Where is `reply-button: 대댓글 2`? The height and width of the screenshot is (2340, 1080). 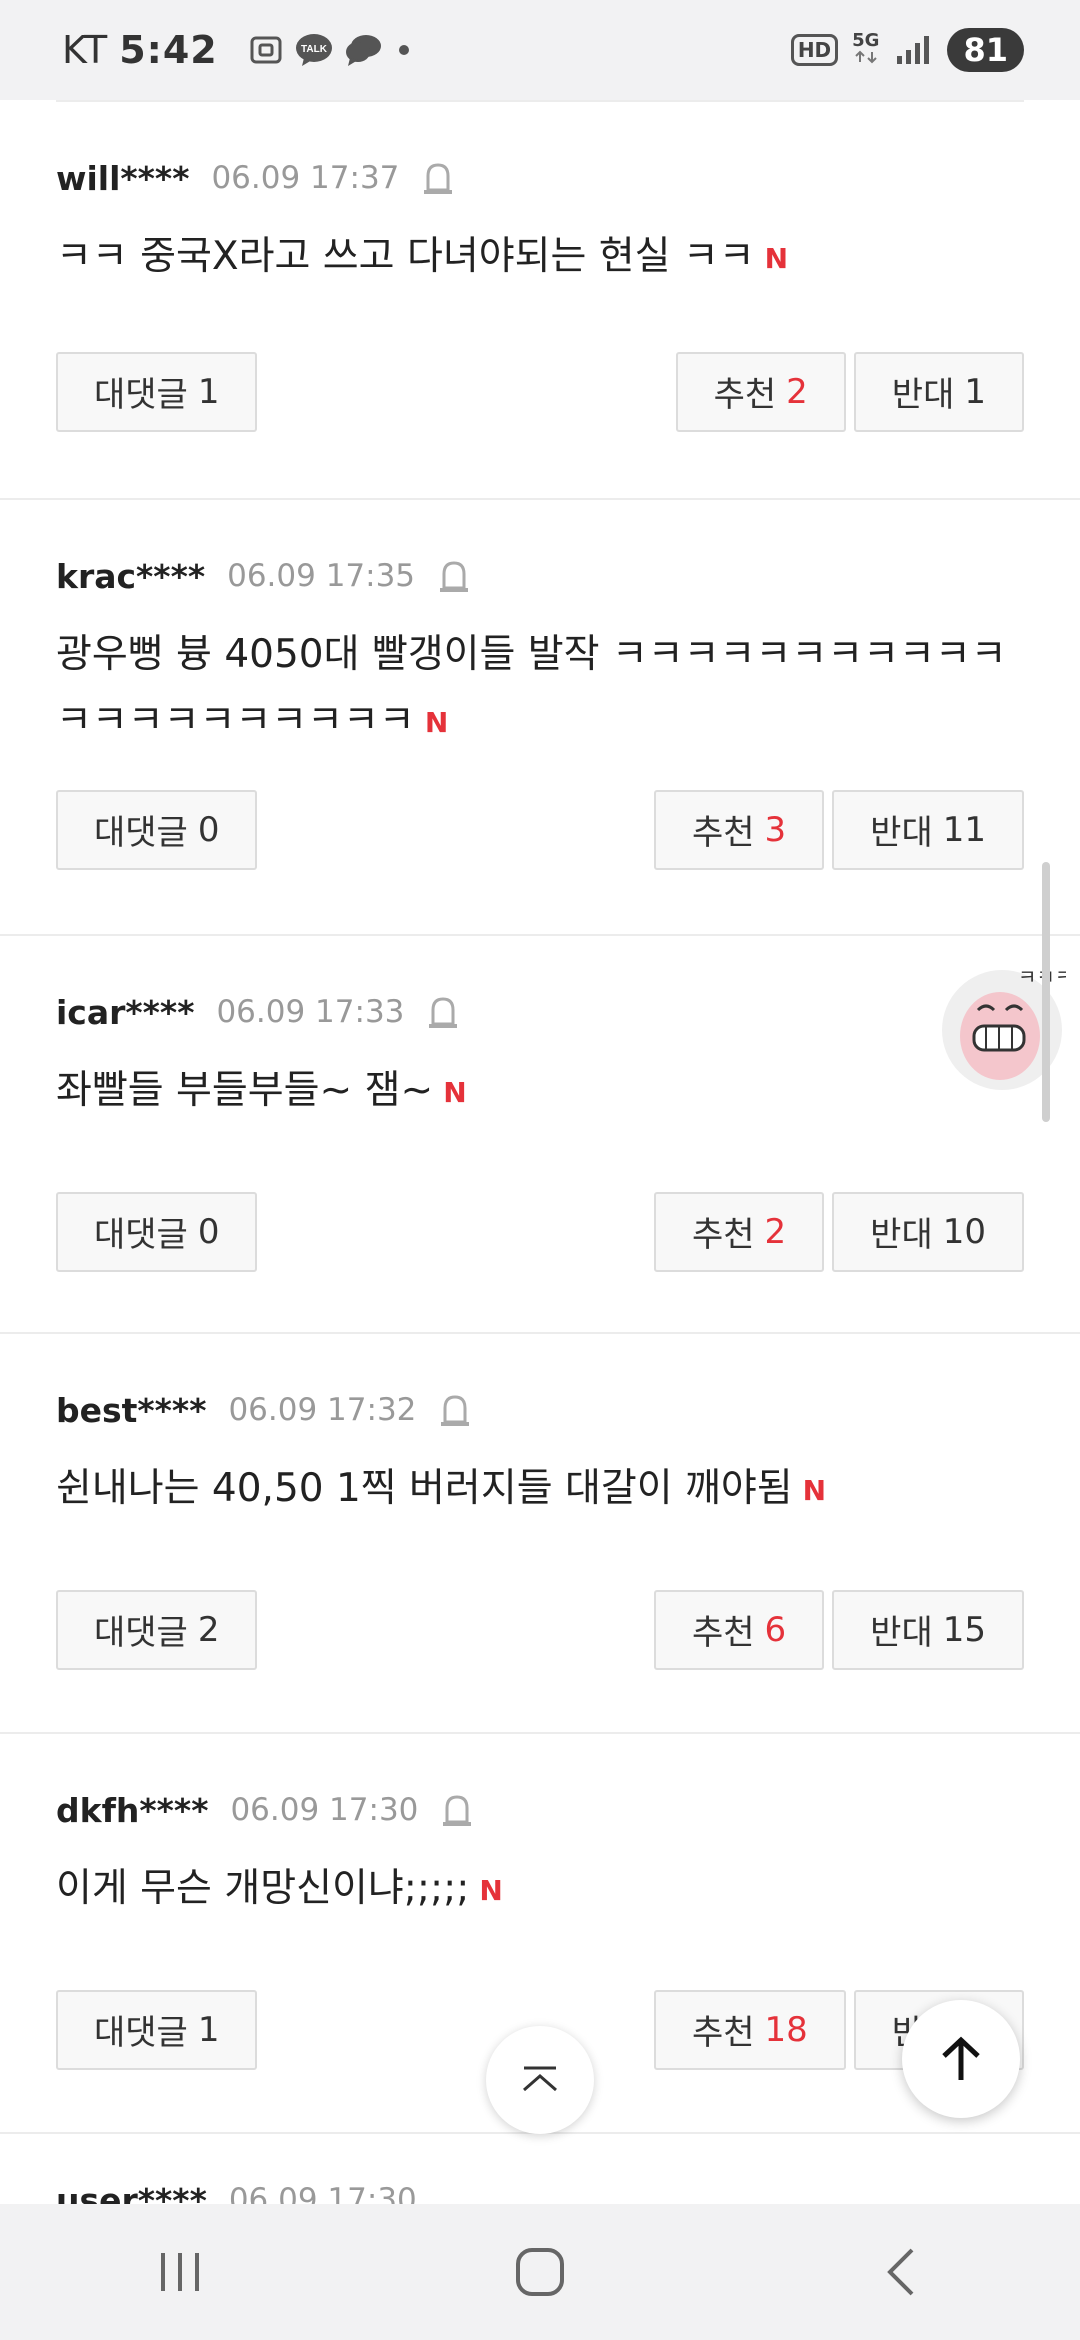
reply-button: 대댓글 2 is located at coordinates (157, 1629).